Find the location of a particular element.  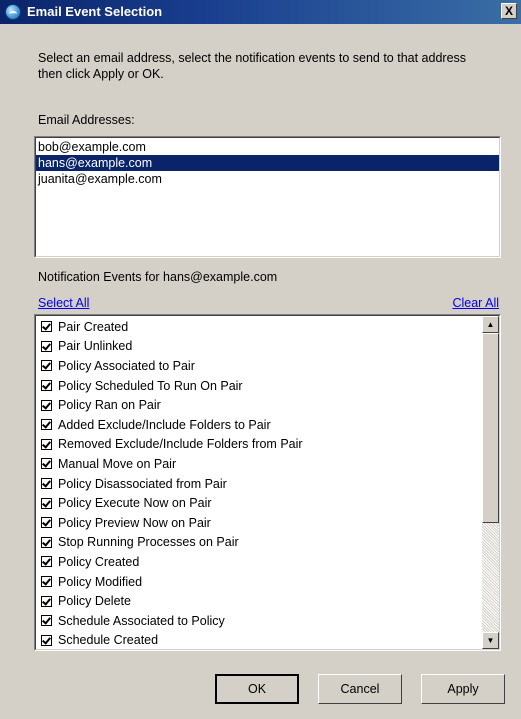

event-list-item: Policy Modified is located at coordinates (259, 582).